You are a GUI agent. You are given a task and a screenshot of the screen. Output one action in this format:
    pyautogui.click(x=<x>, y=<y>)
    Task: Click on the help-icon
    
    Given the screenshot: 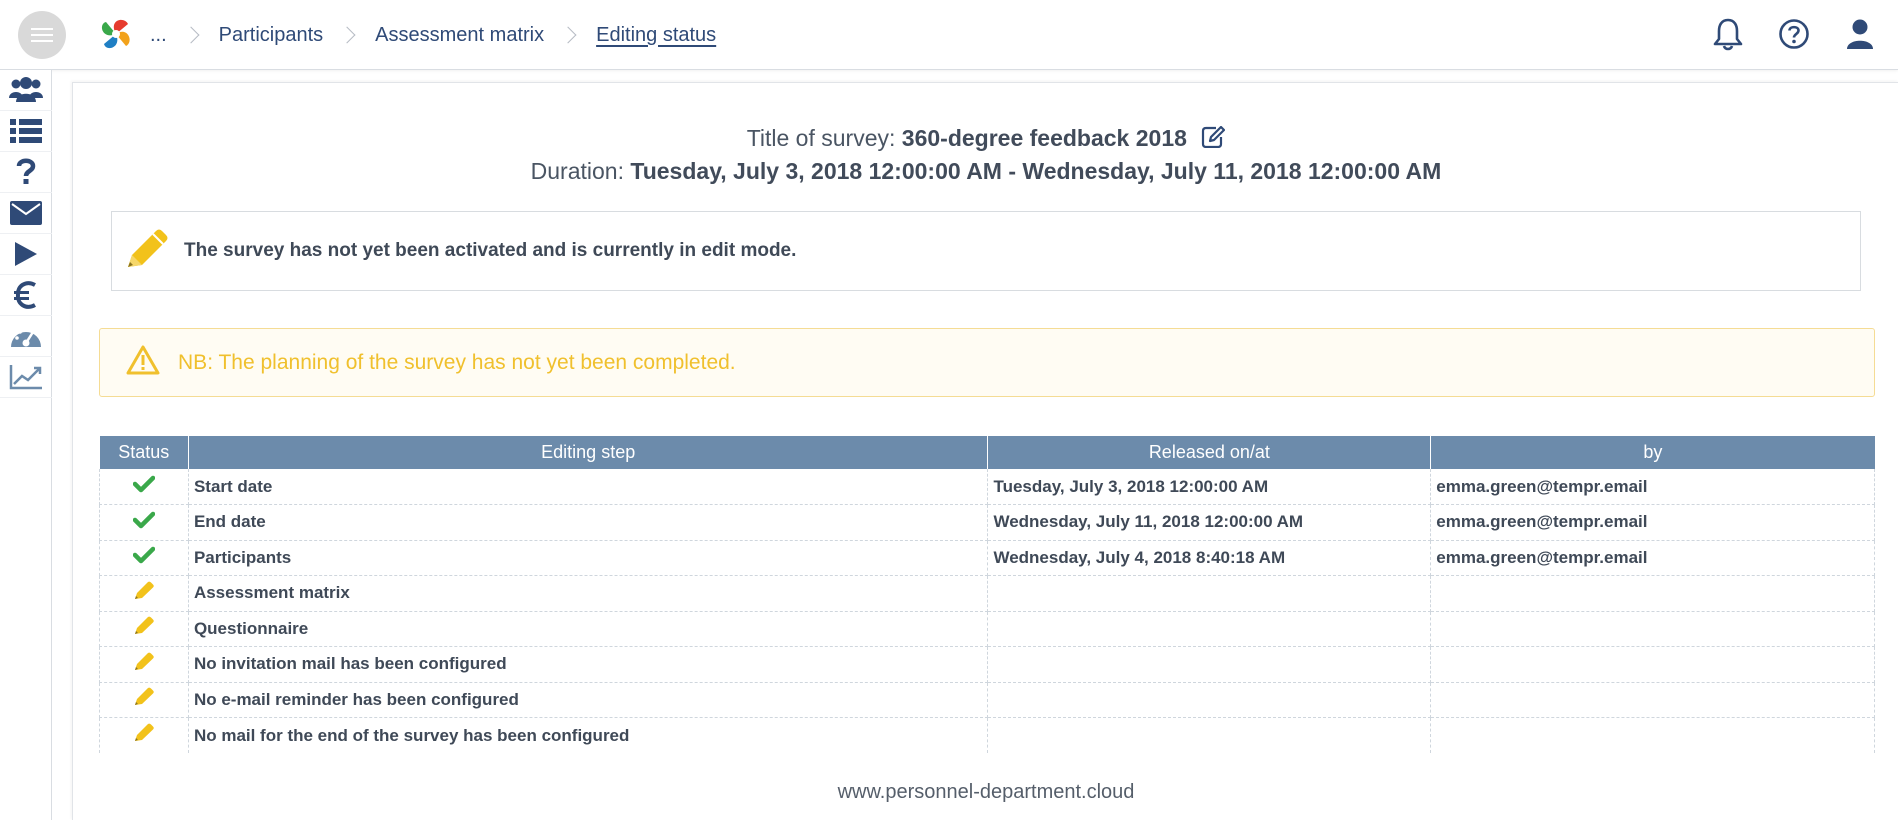 What is the action you would take?
    pyautogui.click(x=1794, y=34)
    